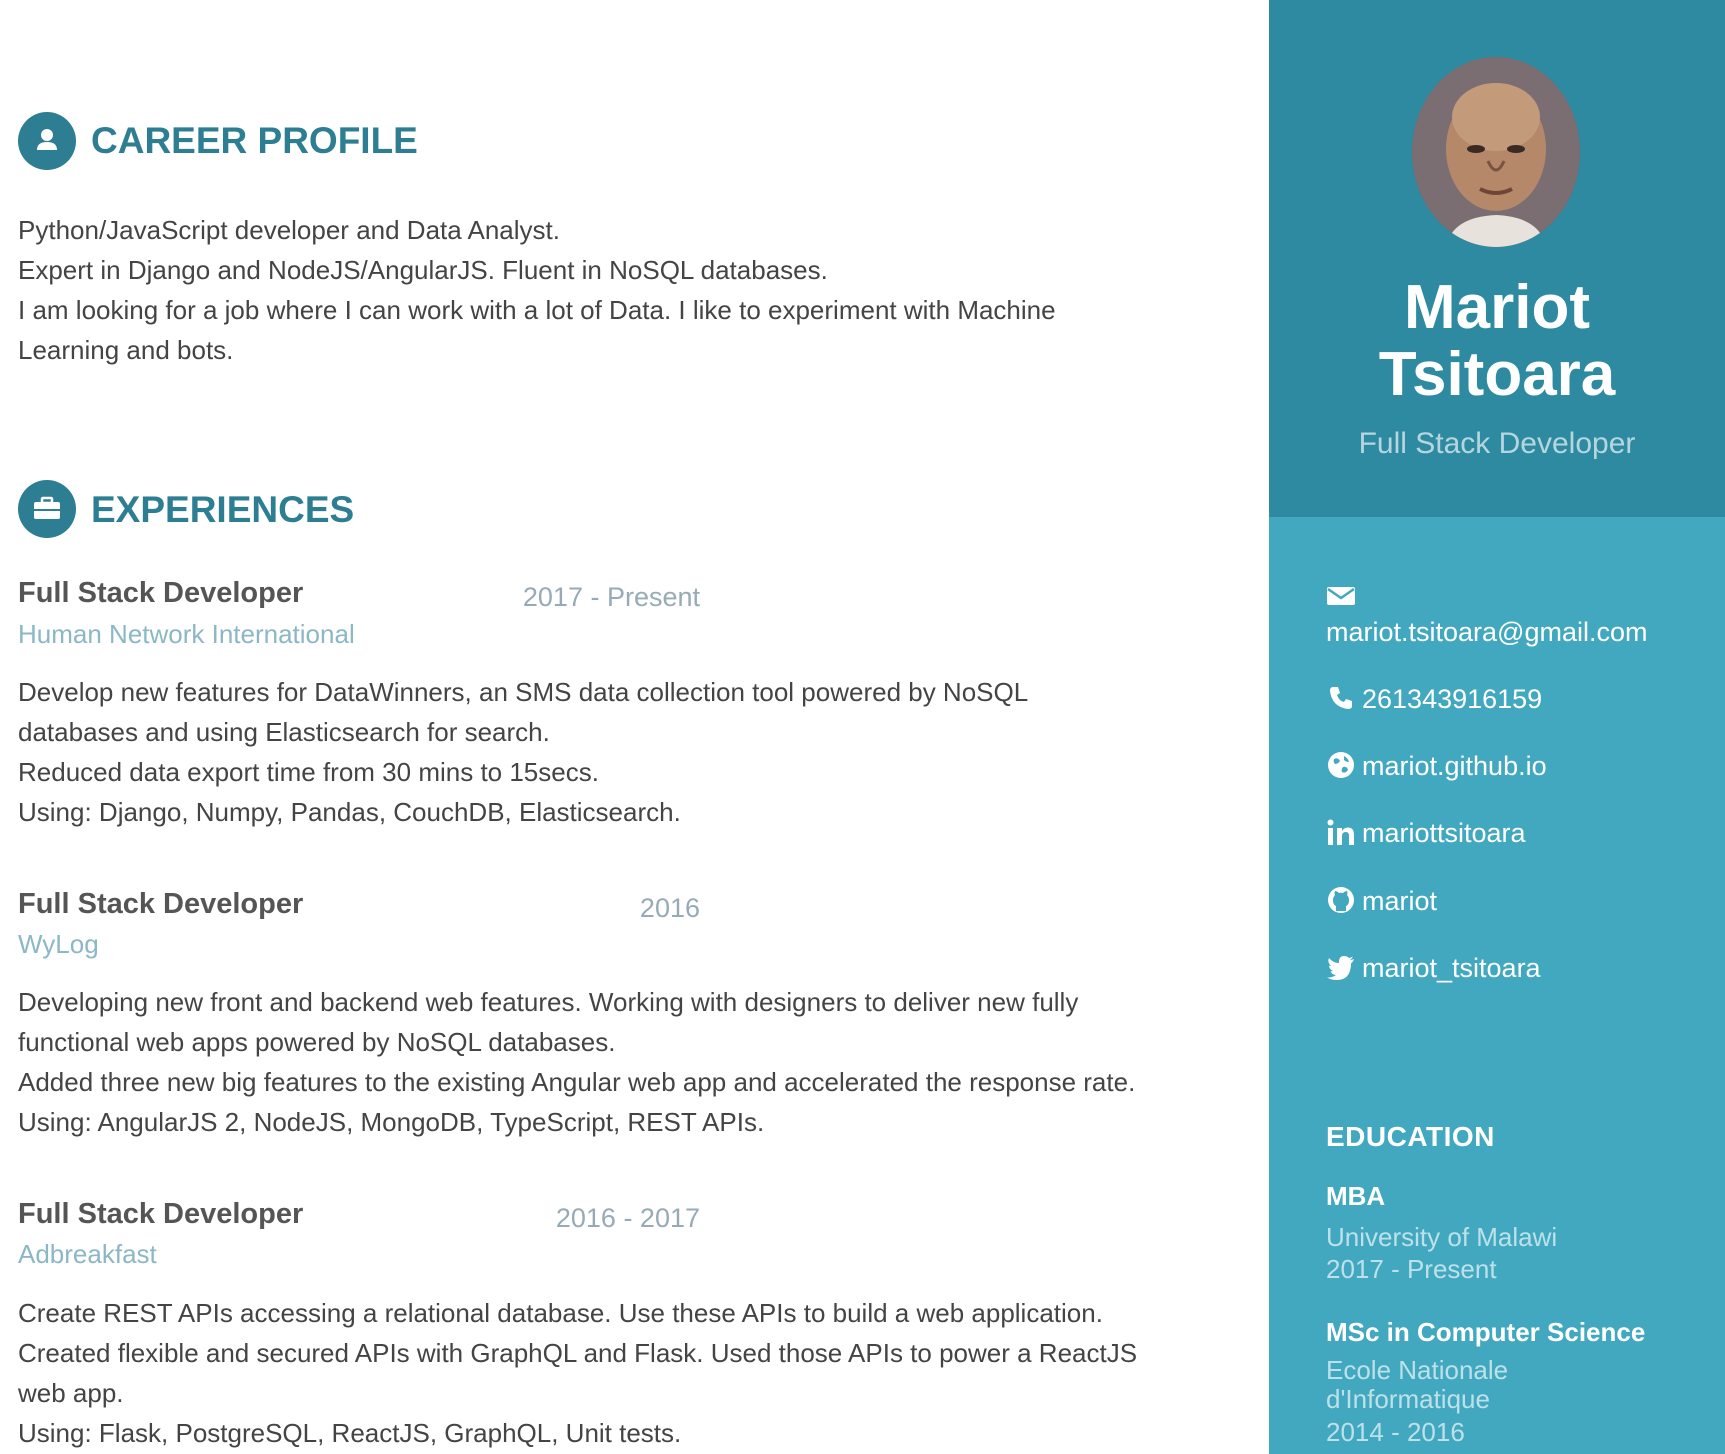 Image resolution: width=1725 pixels, height=1454 pixels. I want to click on job-company: Adbreakfast, so click(87, 1254).